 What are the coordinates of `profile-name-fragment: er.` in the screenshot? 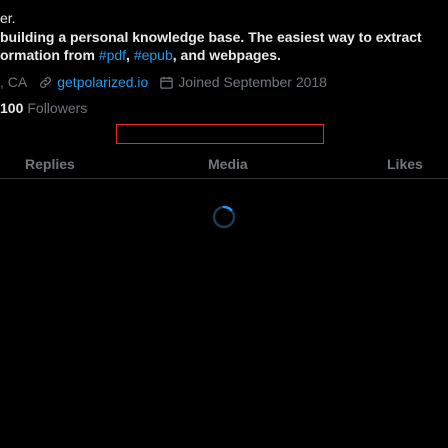 It's located at (8, 18).